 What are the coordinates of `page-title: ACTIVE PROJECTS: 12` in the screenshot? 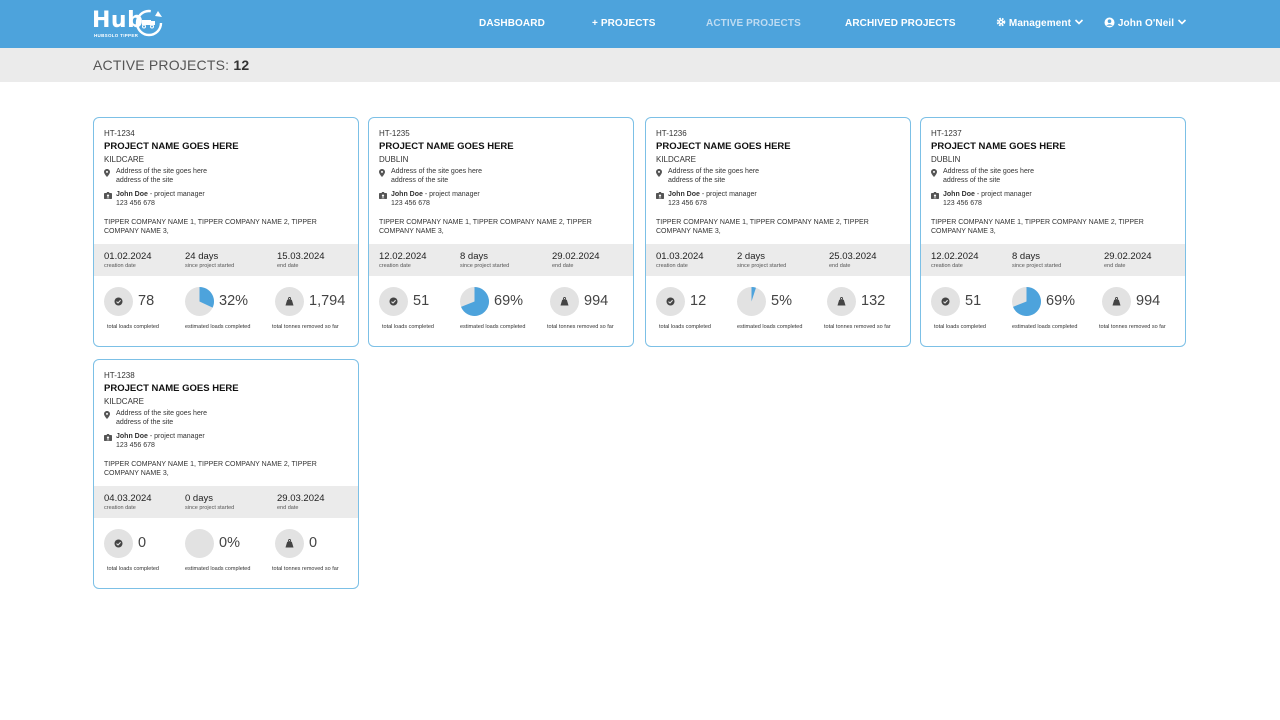 It's located at (171, 65).